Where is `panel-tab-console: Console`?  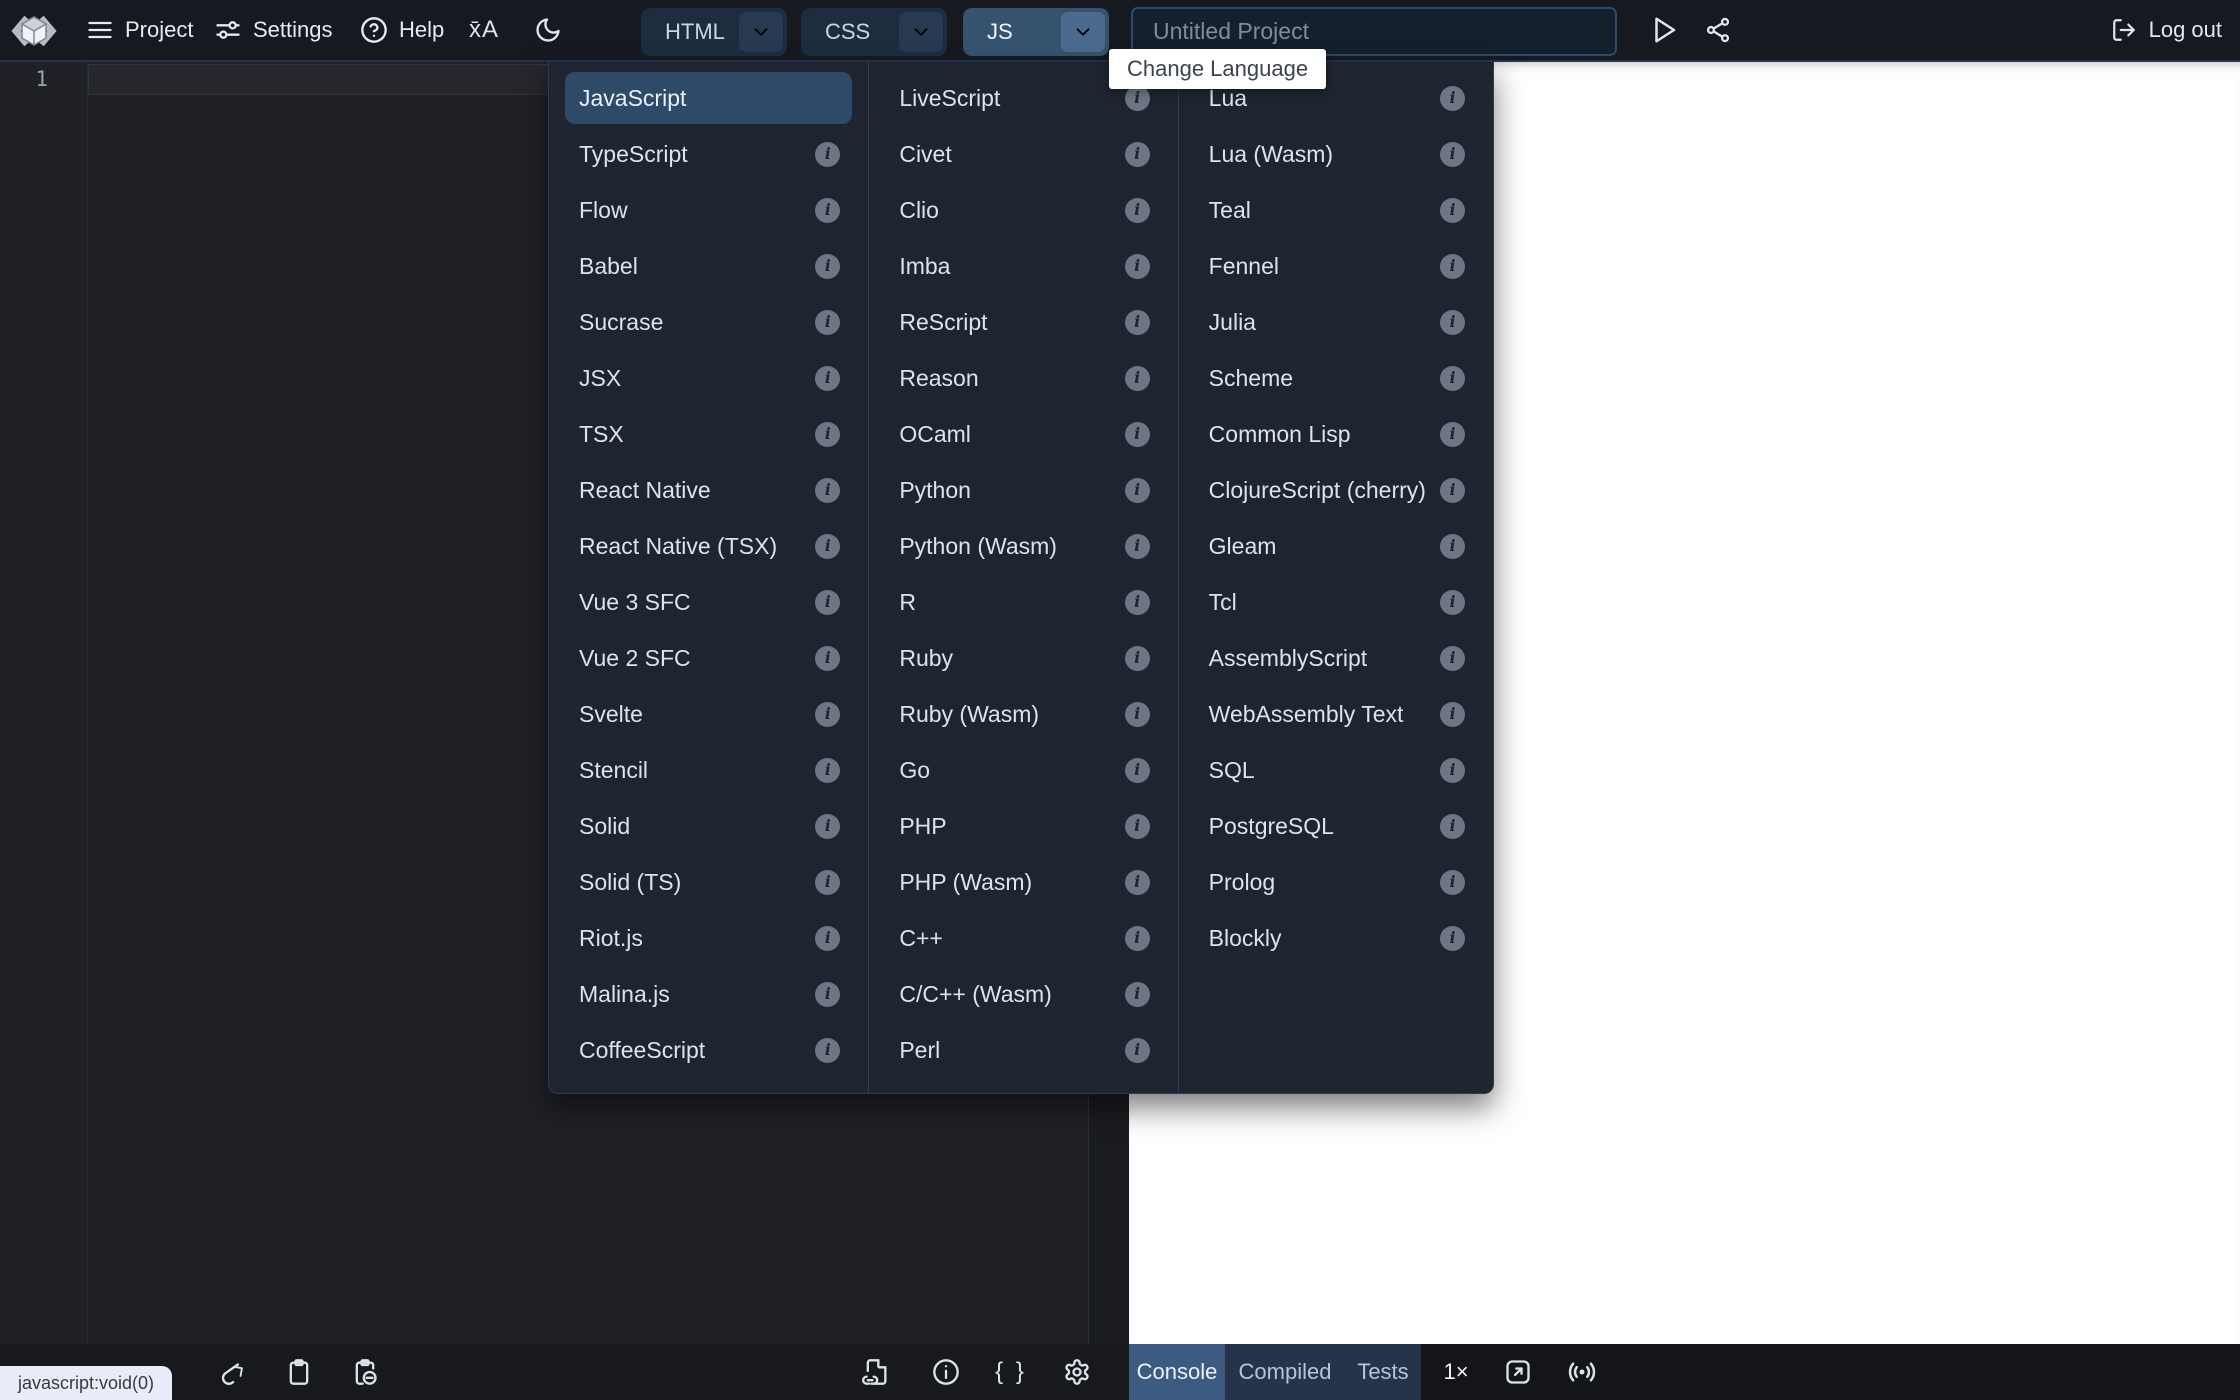 panel-tab-console: Console is located at coordinates (1177, 1372).